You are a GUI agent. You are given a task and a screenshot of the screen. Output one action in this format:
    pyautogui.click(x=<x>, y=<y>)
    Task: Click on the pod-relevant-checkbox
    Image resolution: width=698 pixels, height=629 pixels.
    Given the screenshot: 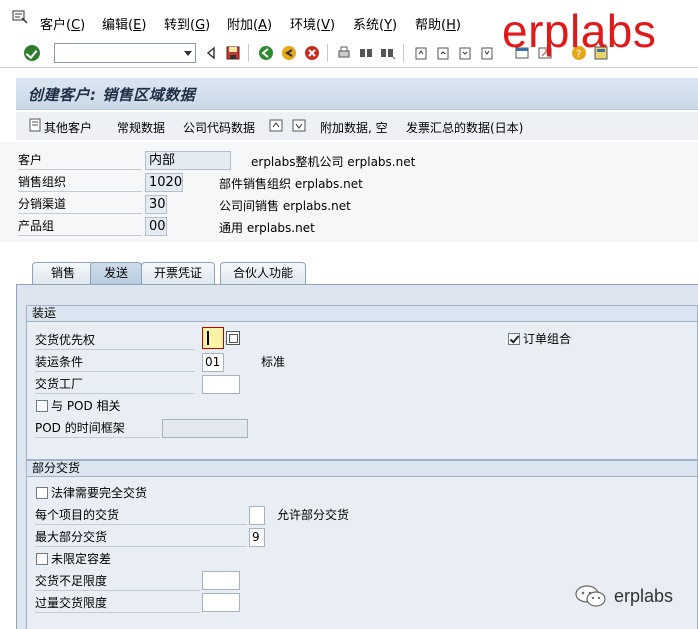 What is the action you would take?
    pyautogui.click(x=42, y=406)
    